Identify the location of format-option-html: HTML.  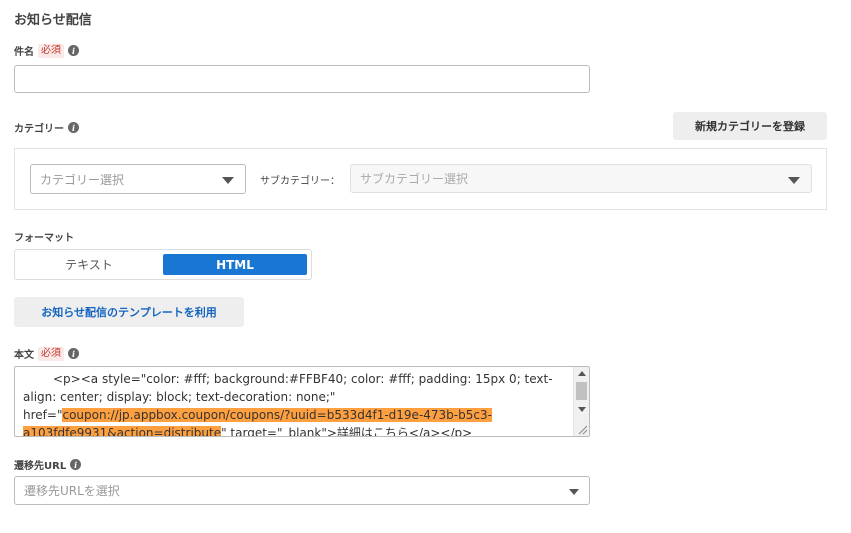
(235, 264).